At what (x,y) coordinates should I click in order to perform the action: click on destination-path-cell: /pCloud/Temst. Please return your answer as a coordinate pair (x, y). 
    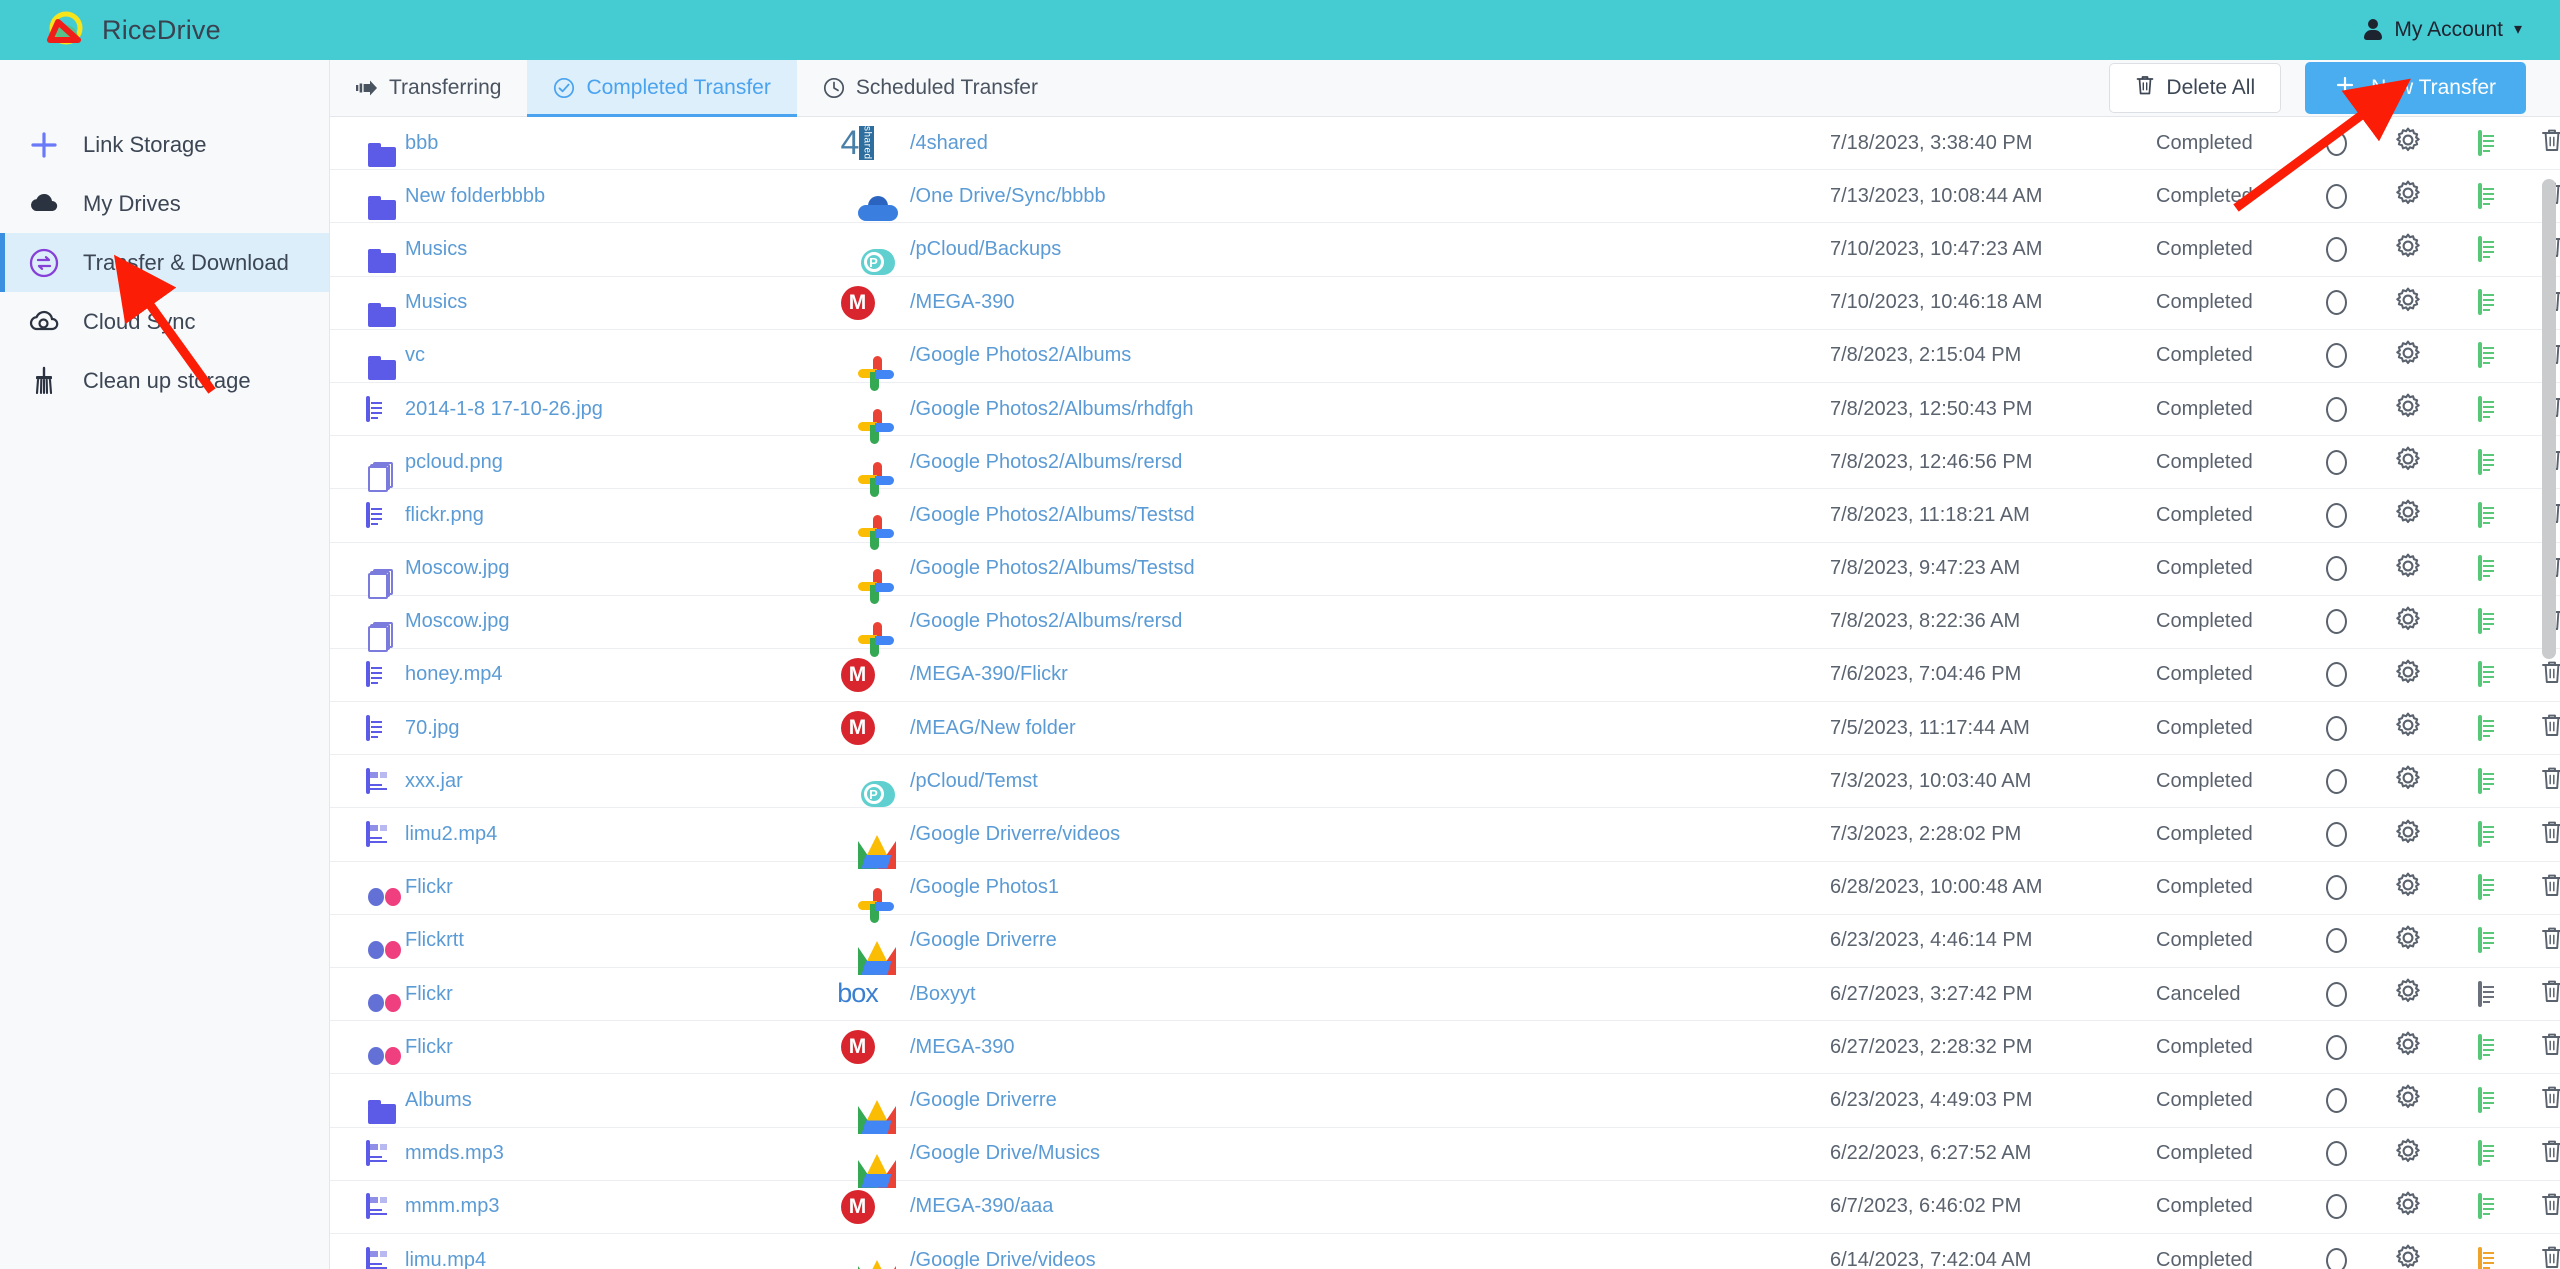
    Looking at the image, I should click on (1370, 781).